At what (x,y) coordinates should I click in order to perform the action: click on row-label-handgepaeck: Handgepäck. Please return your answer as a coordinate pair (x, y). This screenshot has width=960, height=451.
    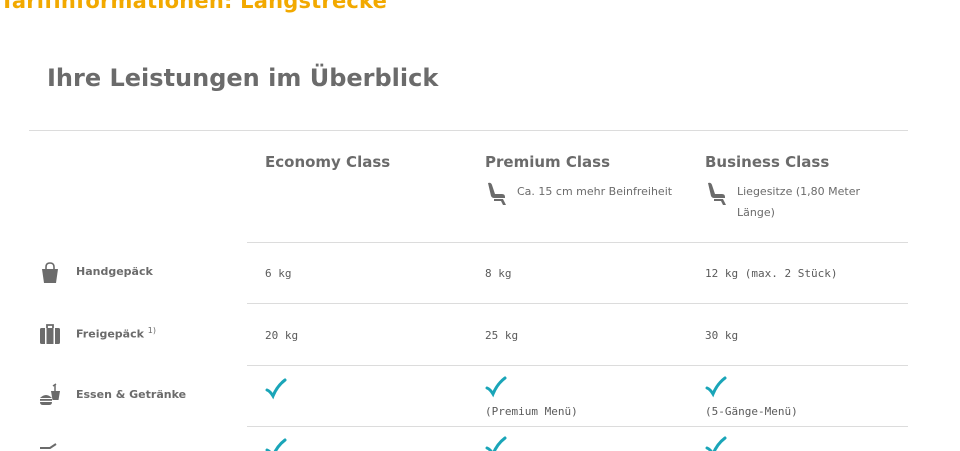
    Looking at the image, I should click on (114, 271).